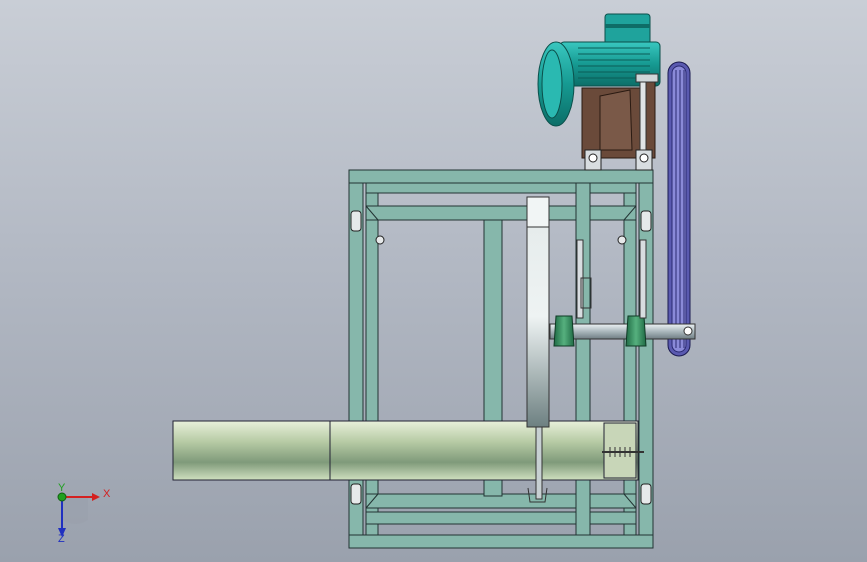 This screenshot has width=867, height=562. I want to click on y-axis-dot, so click(62, 497).